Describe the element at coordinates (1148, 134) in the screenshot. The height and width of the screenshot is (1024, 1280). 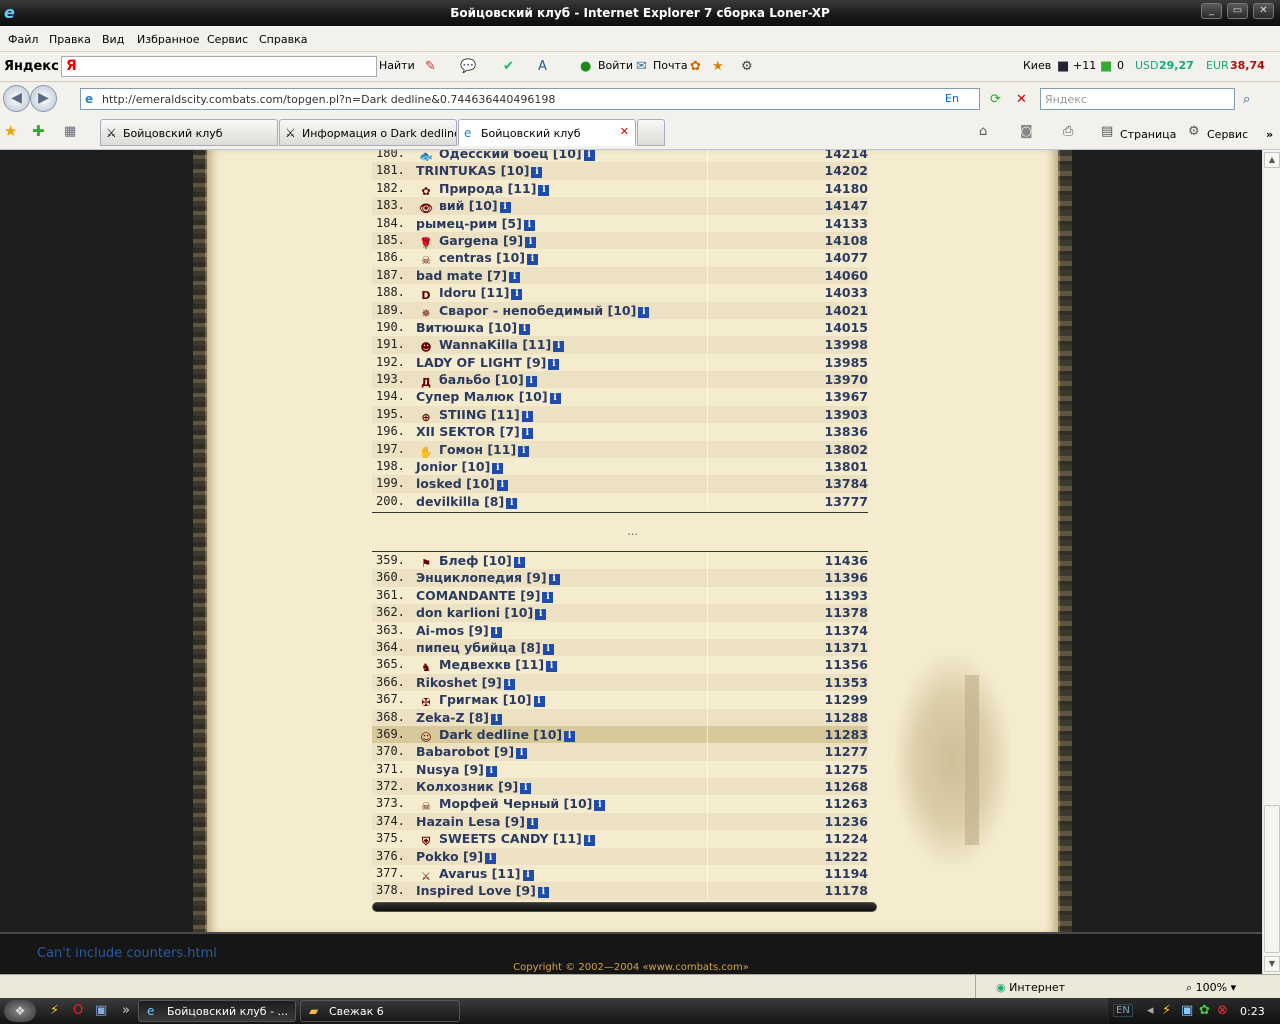
I see `page-menu-button: Страница` at that location.